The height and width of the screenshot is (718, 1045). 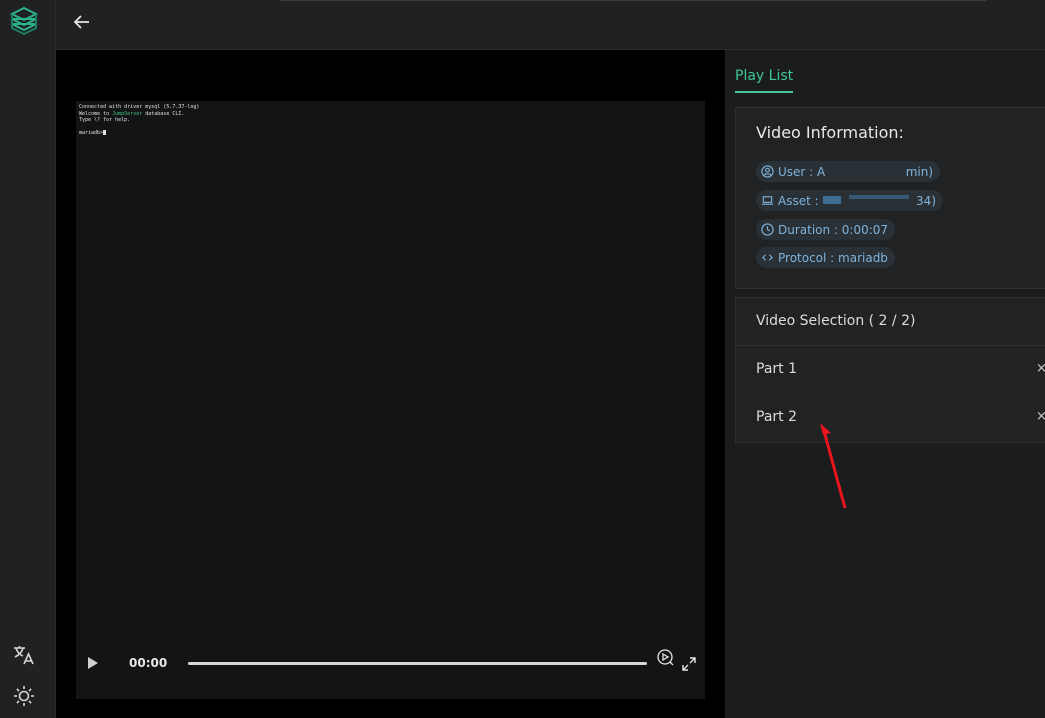 I want to click on asset-chip: Asset : 34), so click(x=849, y=200).